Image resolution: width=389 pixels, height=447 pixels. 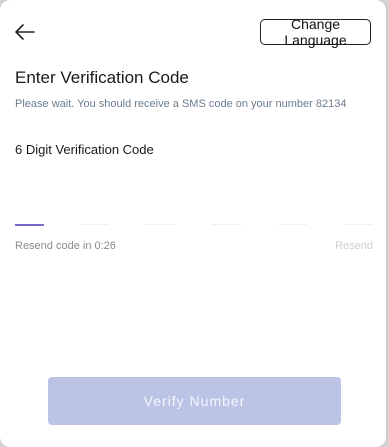 What do you see at coordinates (102, 77) in the screenshot?
I see `page-title: Enter Verification Code` at bounding box center [102, 77].